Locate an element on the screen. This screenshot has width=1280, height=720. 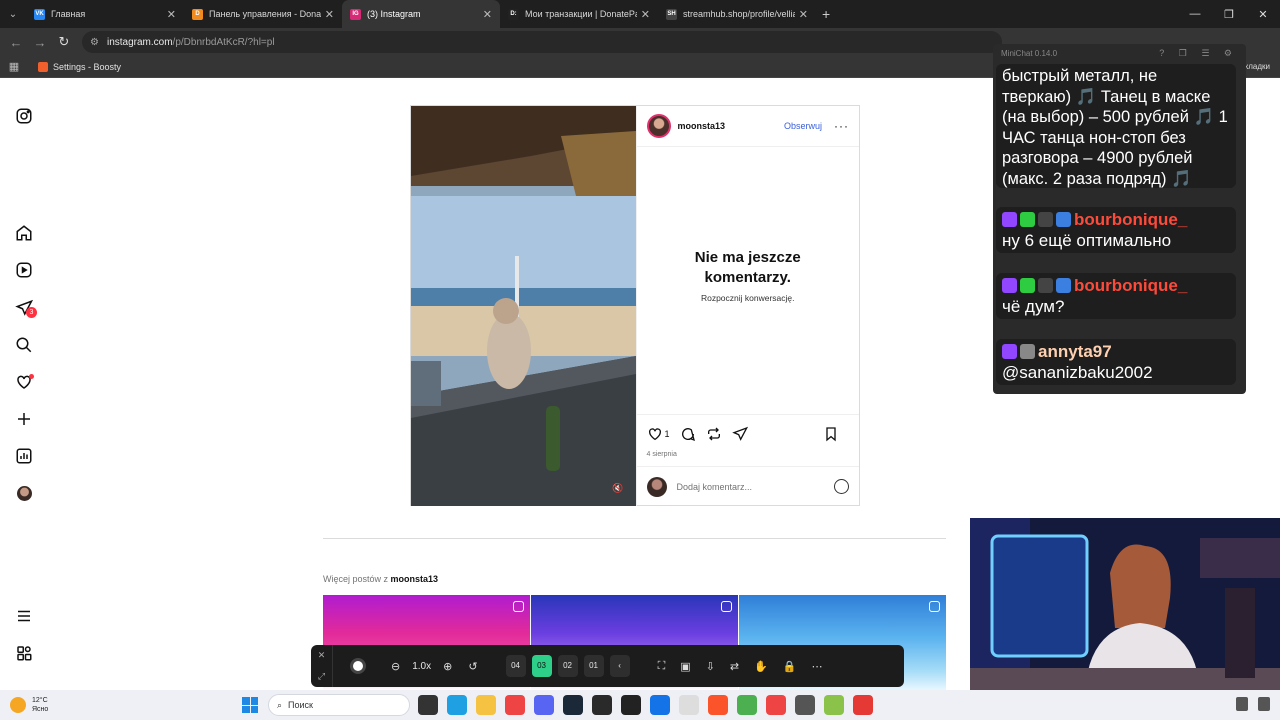
also-from-meta-icon is located at coordinates (24, 653).